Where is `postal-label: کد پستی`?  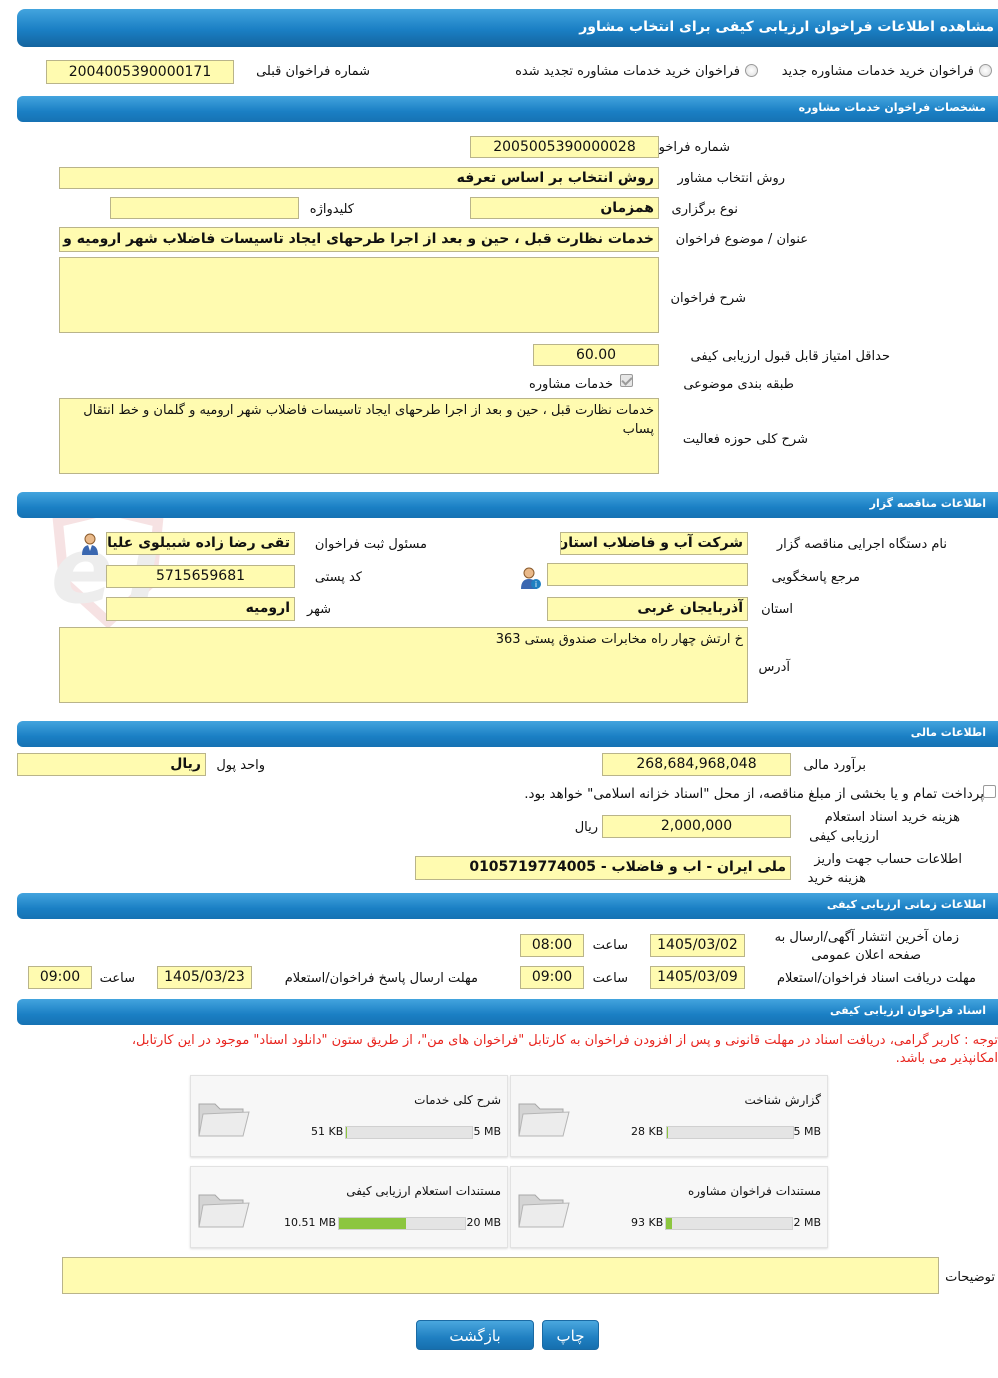 postal-label: کد پستی is located at coordinates (338, 577).